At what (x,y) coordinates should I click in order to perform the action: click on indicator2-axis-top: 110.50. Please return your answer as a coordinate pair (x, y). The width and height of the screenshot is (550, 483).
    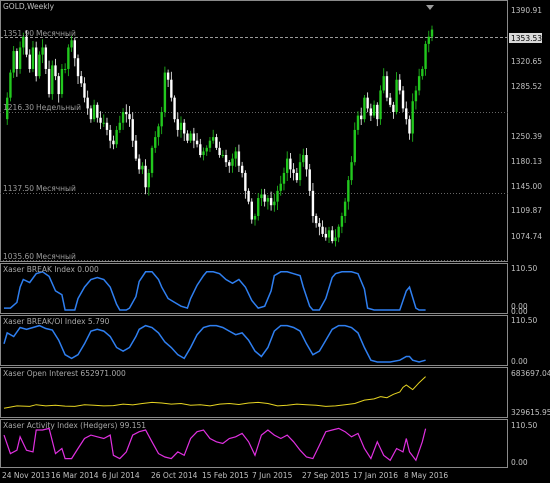
    Looking at the image, I should click on (524, 320).